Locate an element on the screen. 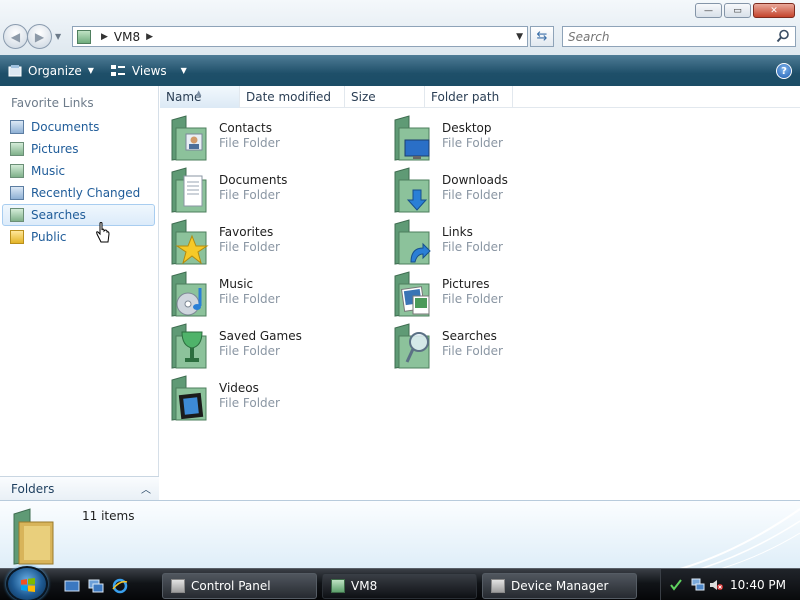 This screenshot has height=600, width=800. hand-cursor-icon is located at coordinates (103, 232).